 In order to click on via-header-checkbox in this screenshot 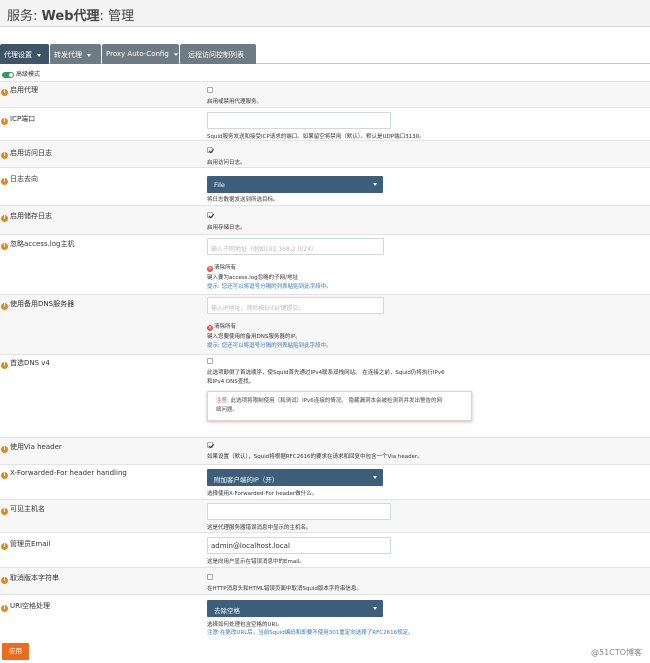, I will do `click(210, 445)`.